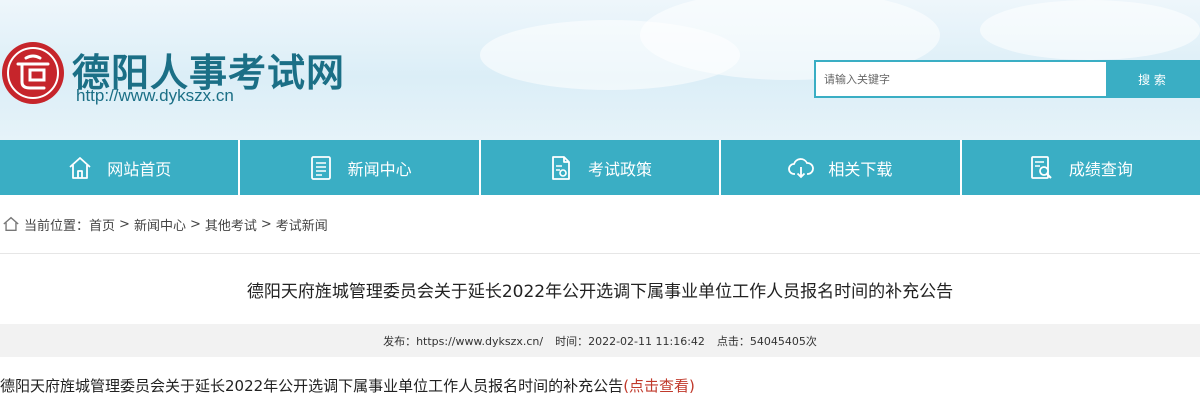 The image size is (1200, 400). I want to click on site-url: http://www.dykszx.cn, so click(155, 96).